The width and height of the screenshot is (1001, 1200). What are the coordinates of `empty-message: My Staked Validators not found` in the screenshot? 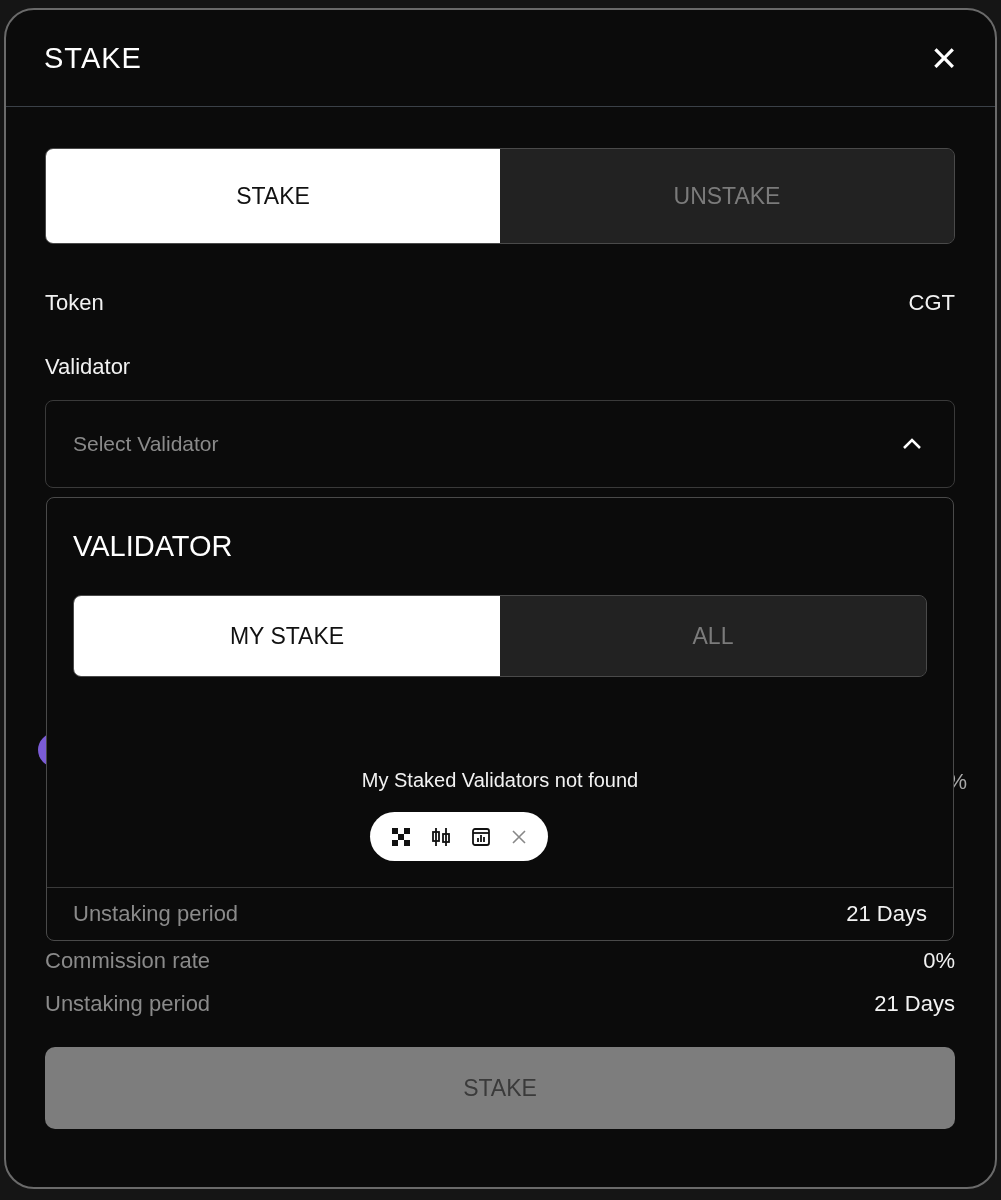 It's located at (500, 780).